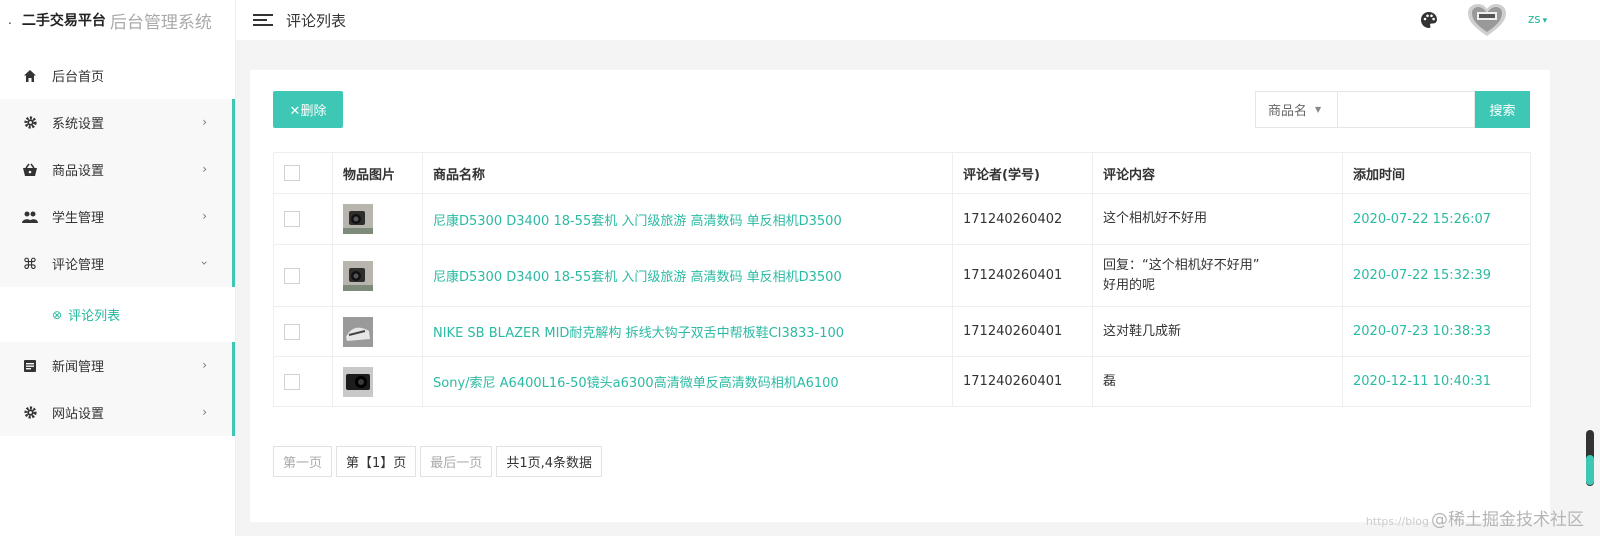 The width and height of the screenshot is (1600, 536). I want to click on caret-down-icon: ▼, so click(1318, 109).